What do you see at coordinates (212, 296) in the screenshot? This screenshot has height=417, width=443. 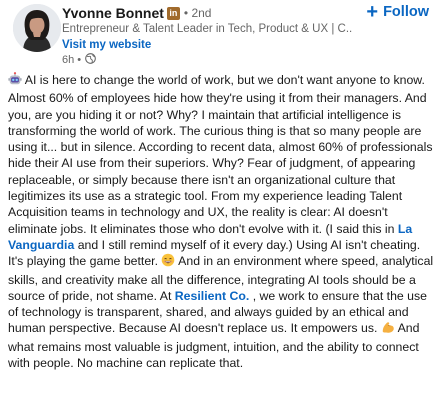 I see `mention-resilient-co: Resilient Co.` at bounding box center [212, 296].